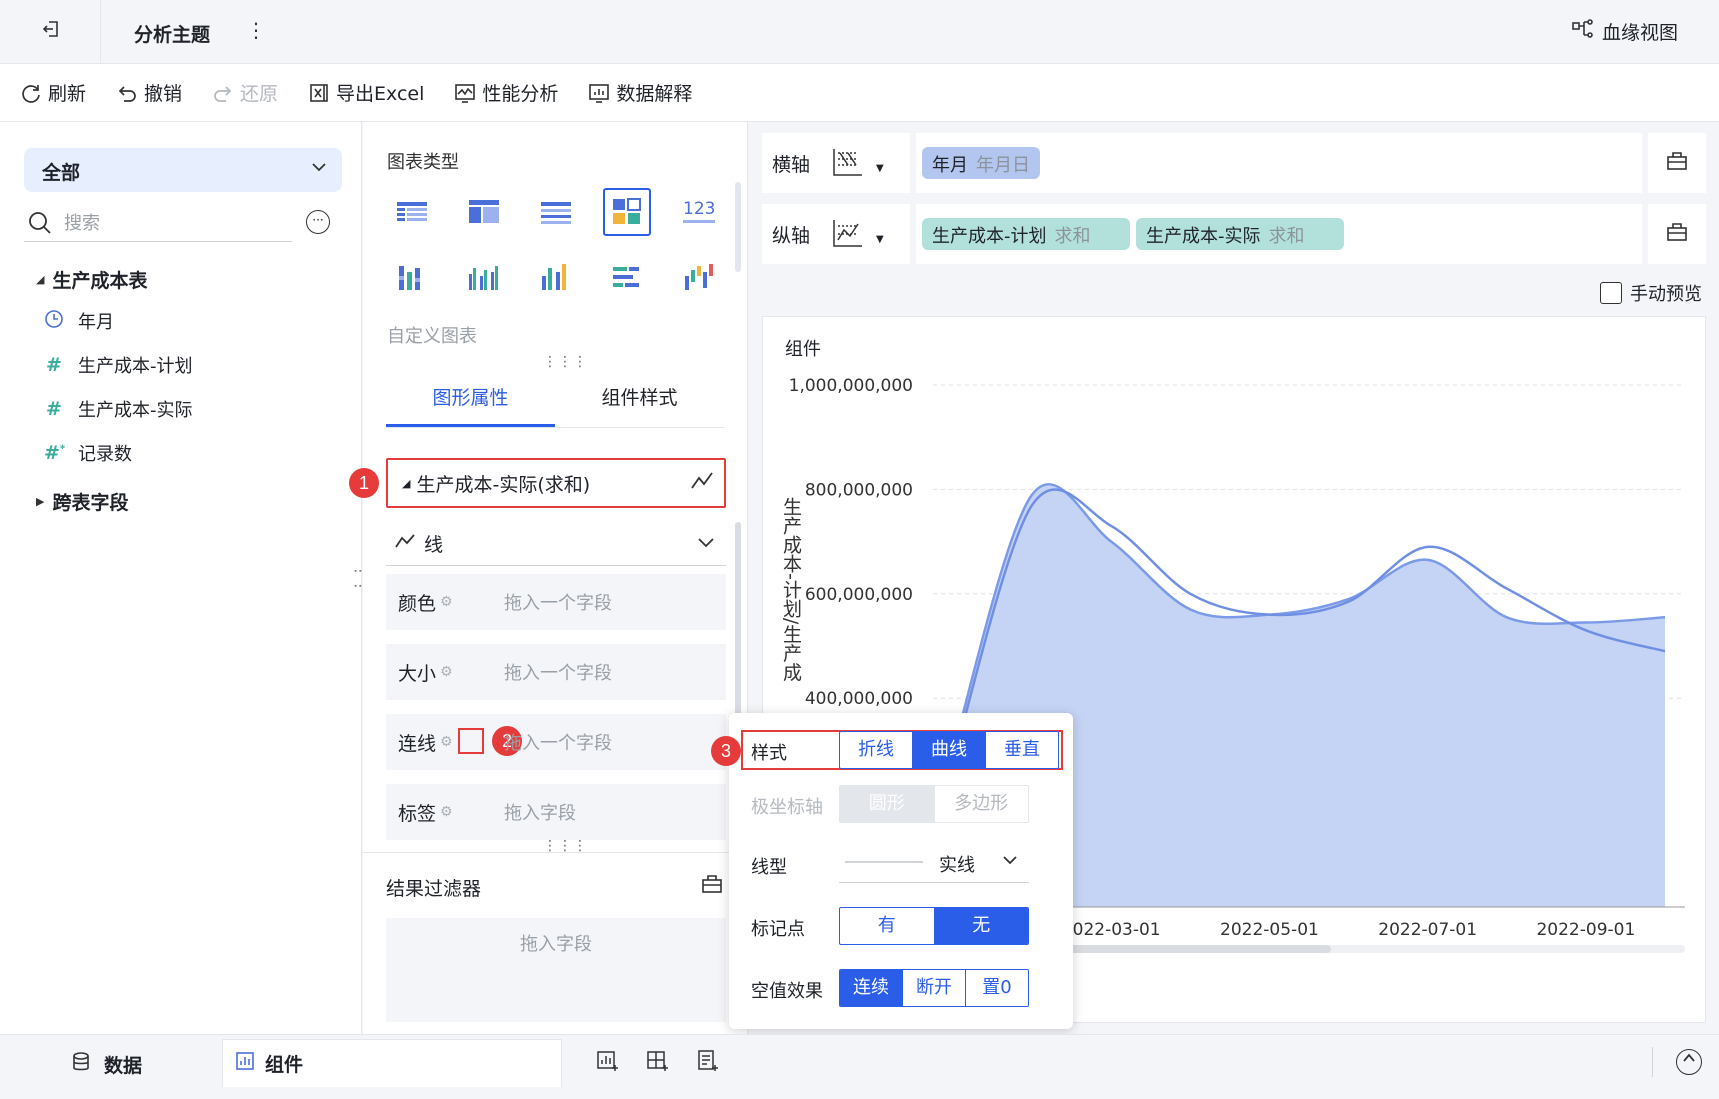  I want to click on scope-dropdown: 全部, so click(183, 170).